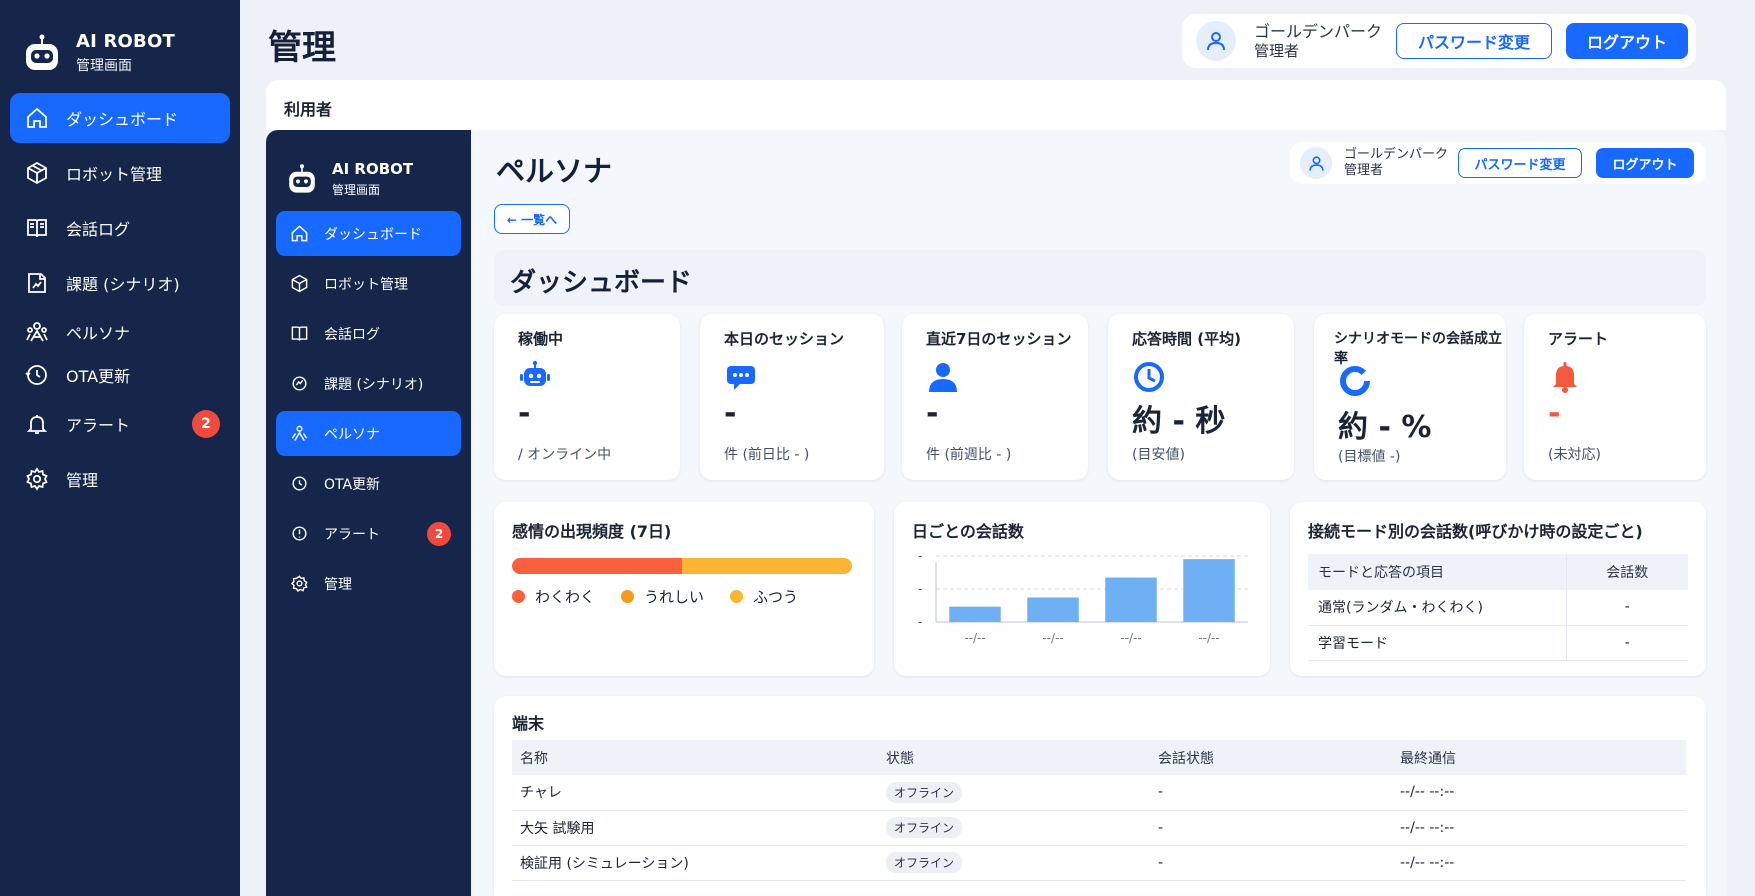 The height and width of the screenshot is (896, 1755). Describe the element at coordinates (338, 584) in the screenshot. I see `sidebar-item-label: 管理` at that location.